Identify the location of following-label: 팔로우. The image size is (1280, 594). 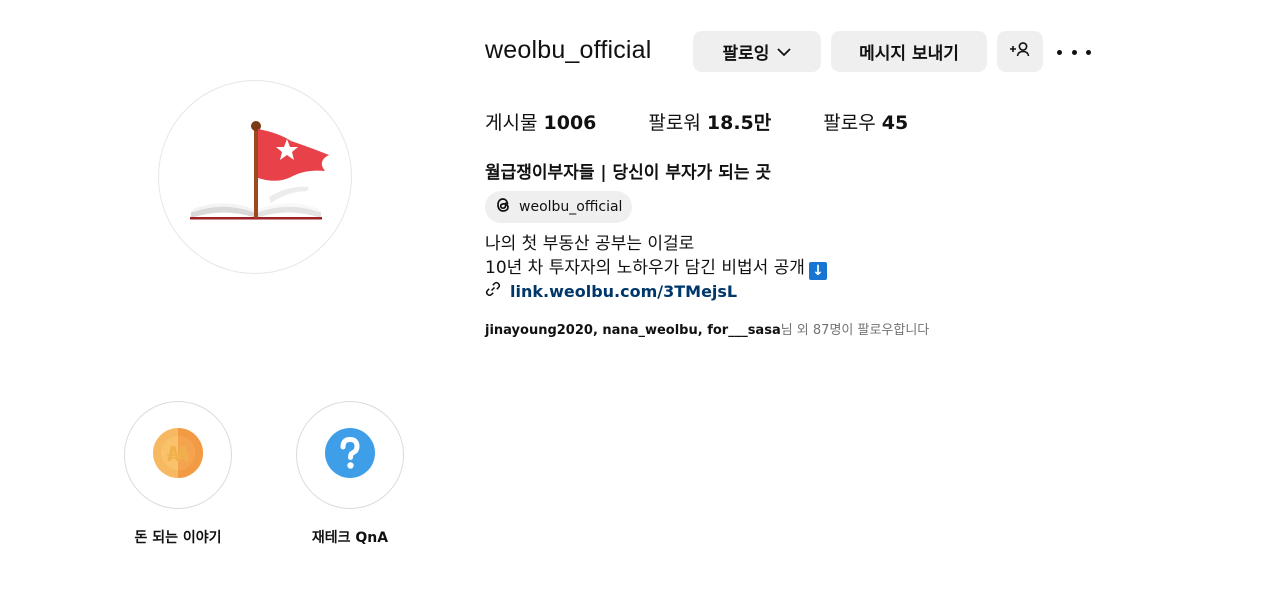
(849, 123).